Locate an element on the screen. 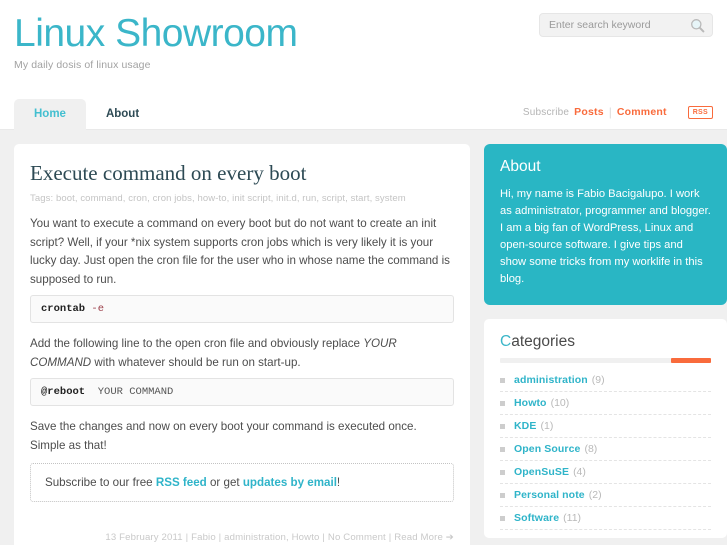  categories-widget: Categories administration (9) Howto (10) is located at coordinates (605, 428).